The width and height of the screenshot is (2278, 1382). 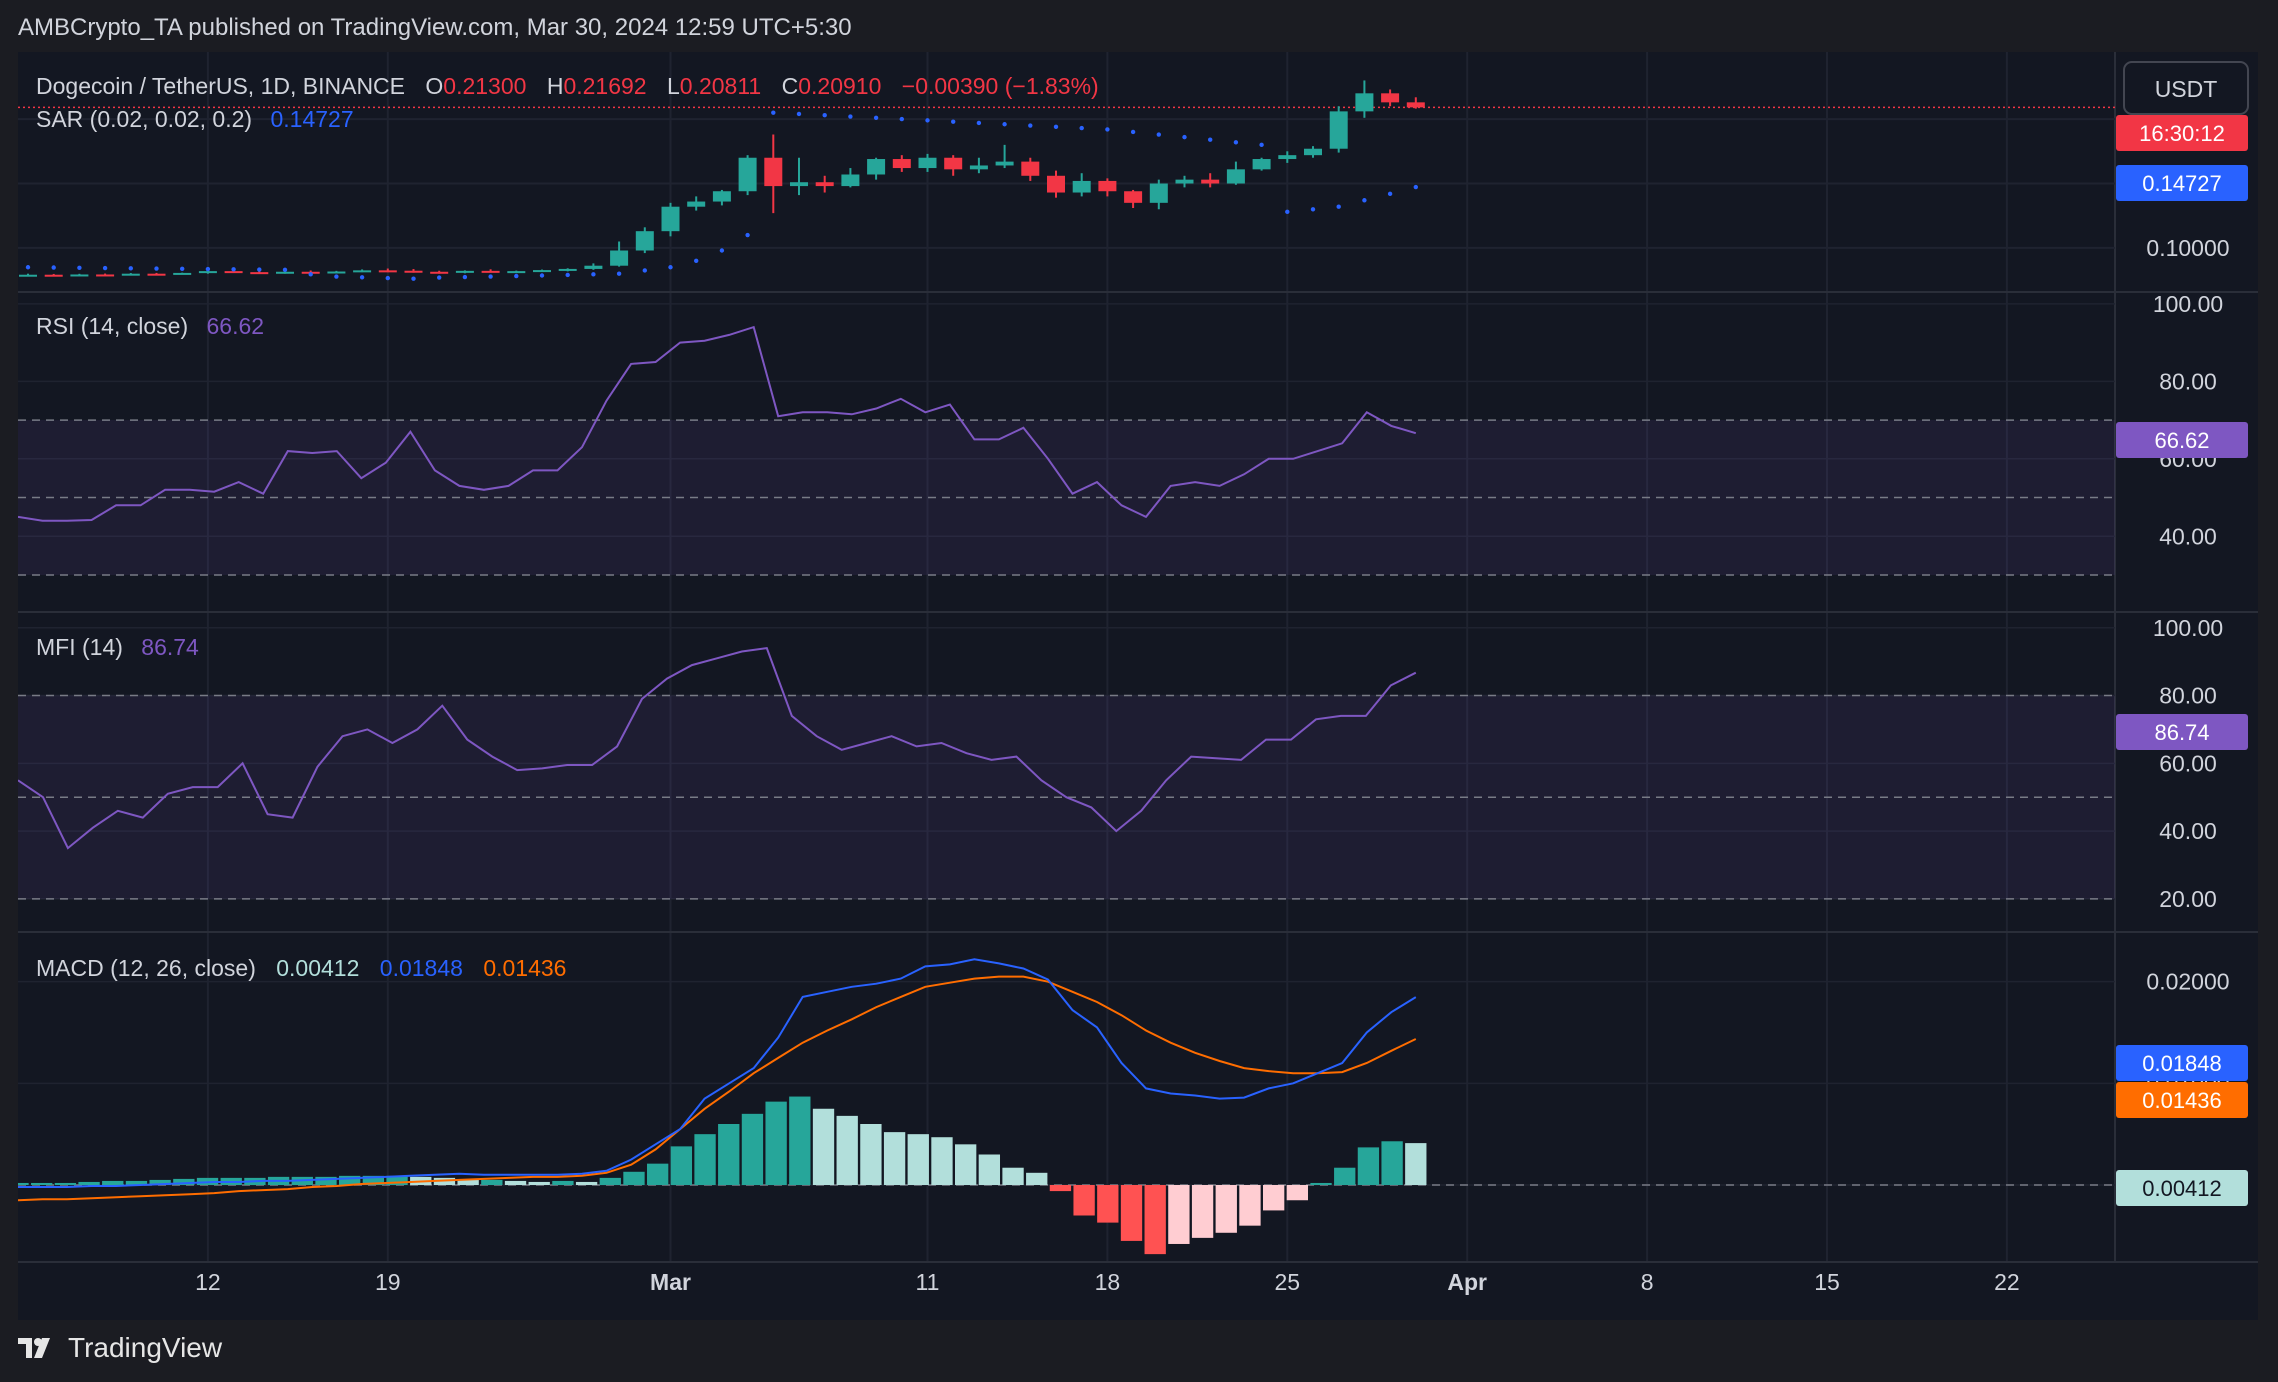 I want to click on rsi-tick-label: 40.00, so click(x=2188, y=536).